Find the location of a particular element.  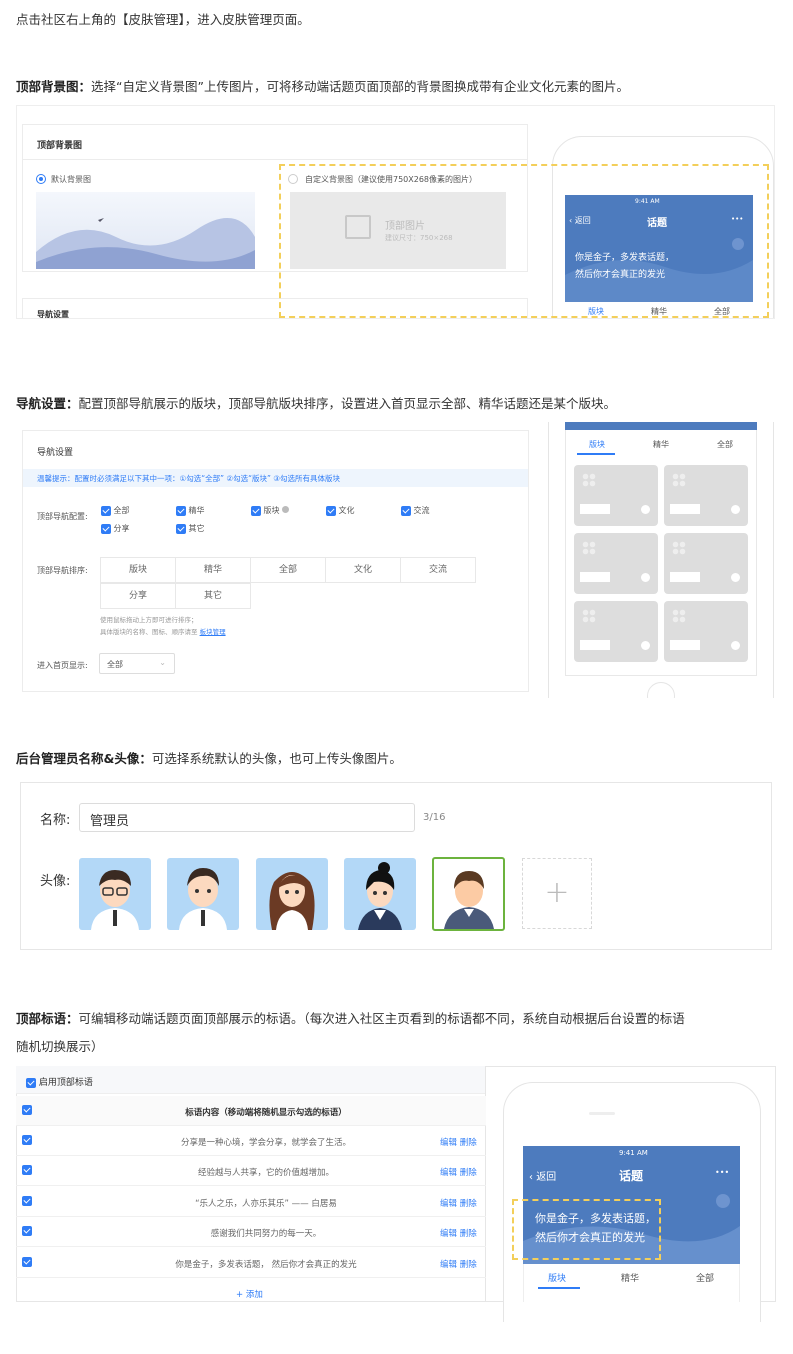

default-label: 默认背景图 is located at coordinates (71, 179).